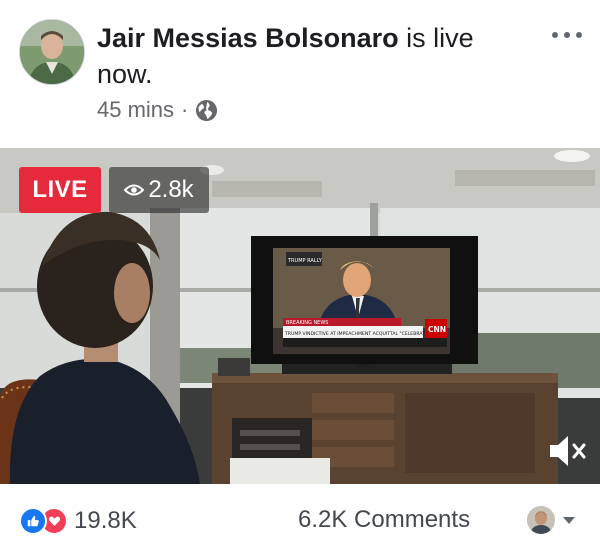 This screenshot has width=600, height=551. I want to click on author-avatar, so click(52, 52).